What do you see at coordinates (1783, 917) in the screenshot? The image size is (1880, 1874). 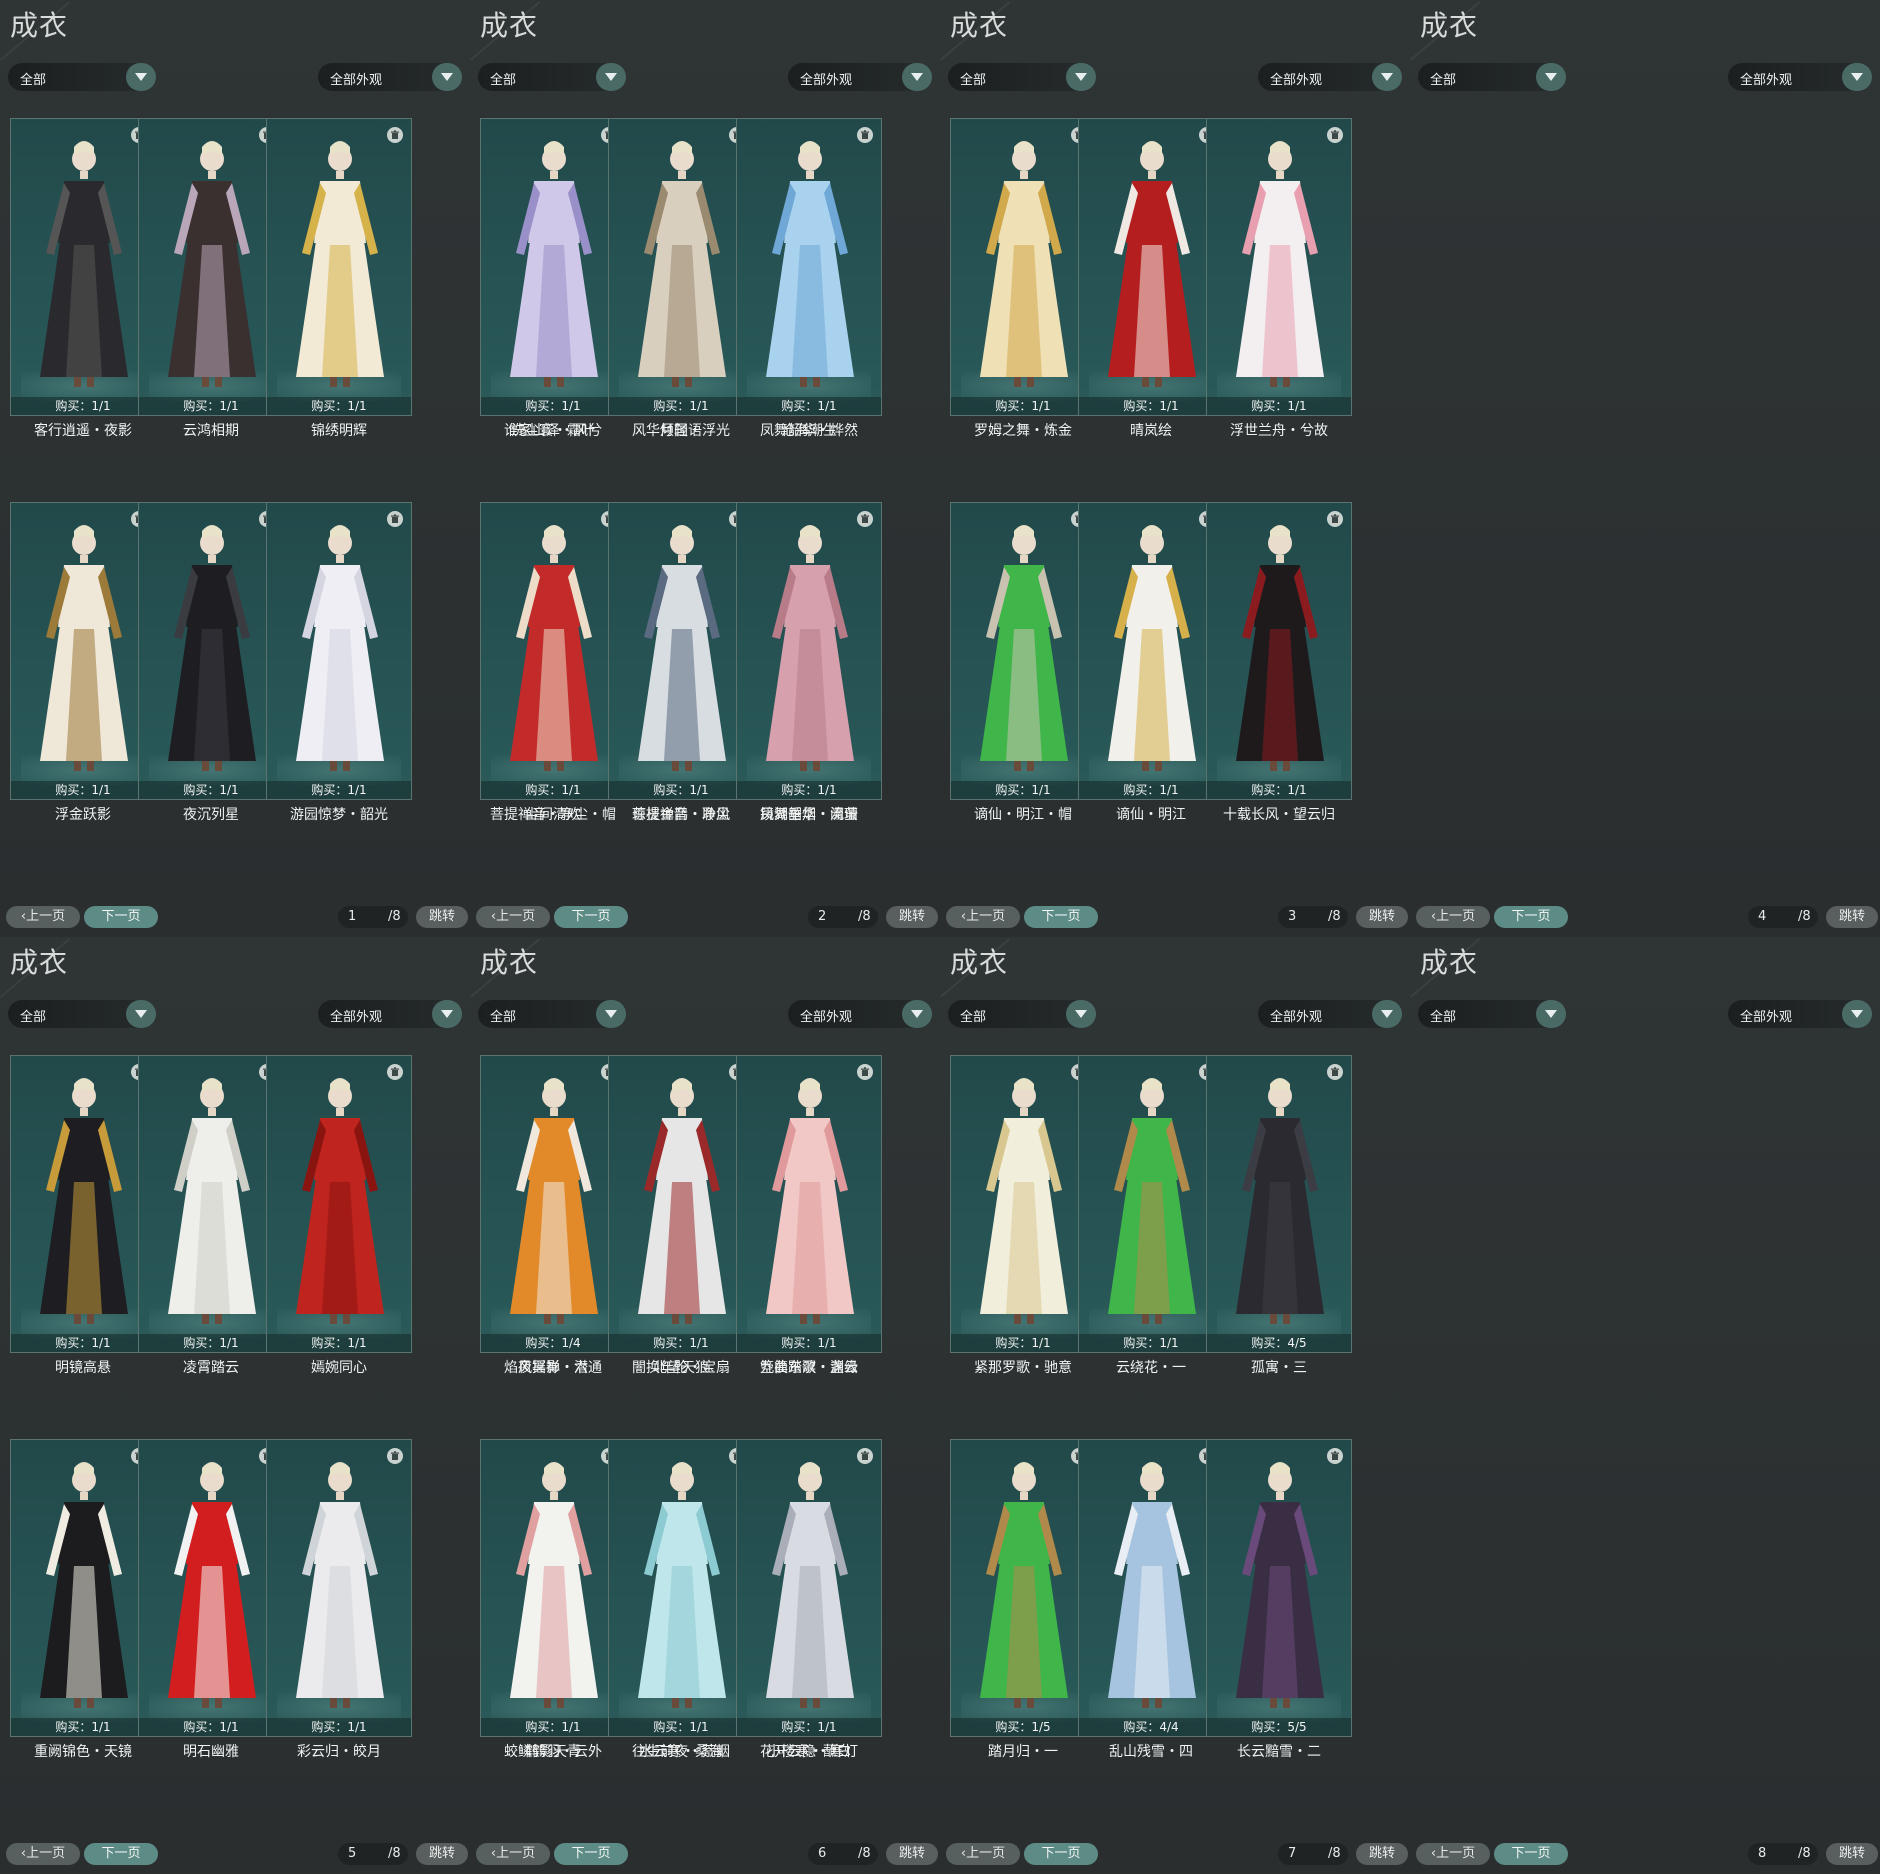 I see `page-number-input: 4/8` at bounding box center [1783, 917].